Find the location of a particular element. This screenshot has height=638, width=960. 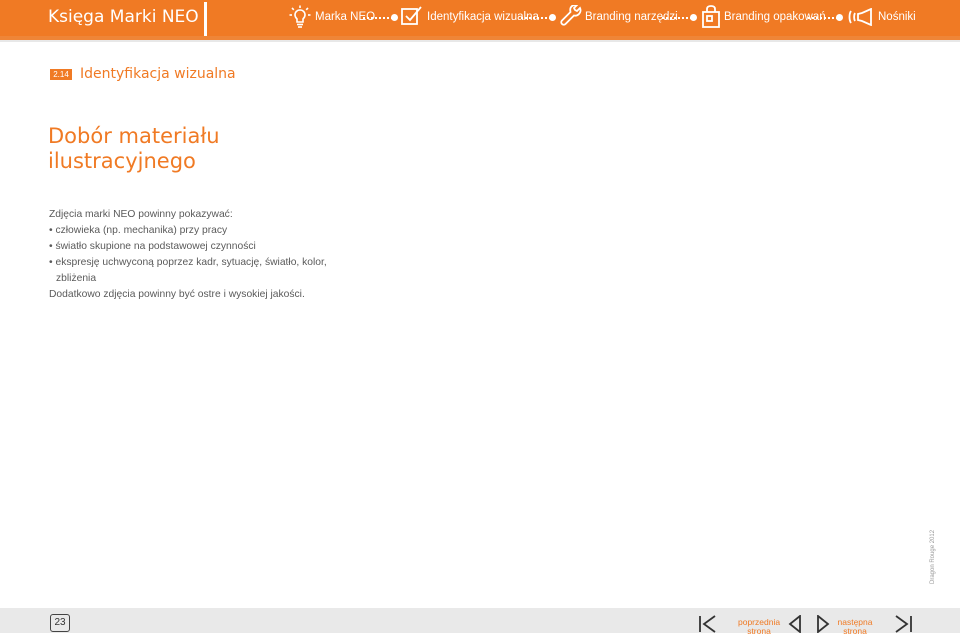

section-number-badge: 2.14 is located at coordinates (61, 74).